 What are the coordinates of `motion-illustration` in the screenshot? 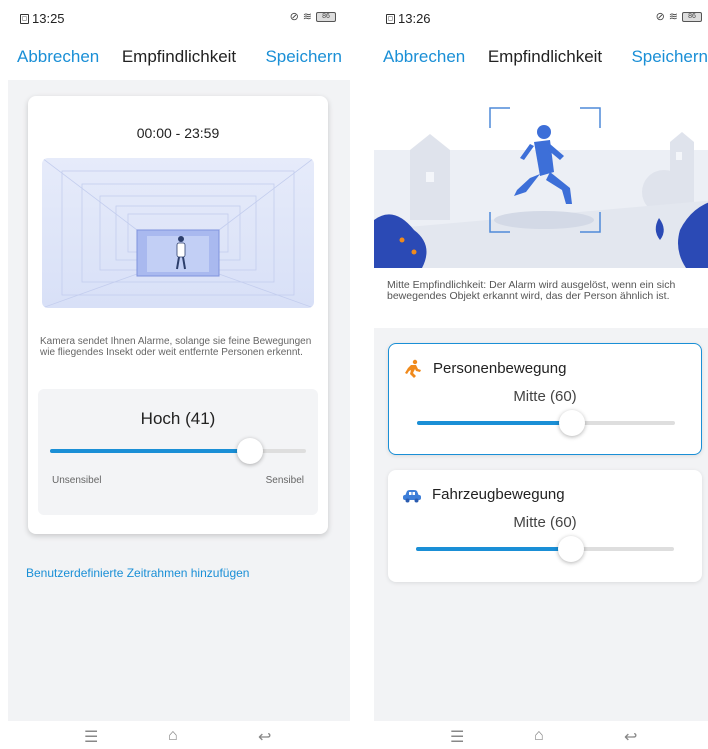 It's located at (541, 174).